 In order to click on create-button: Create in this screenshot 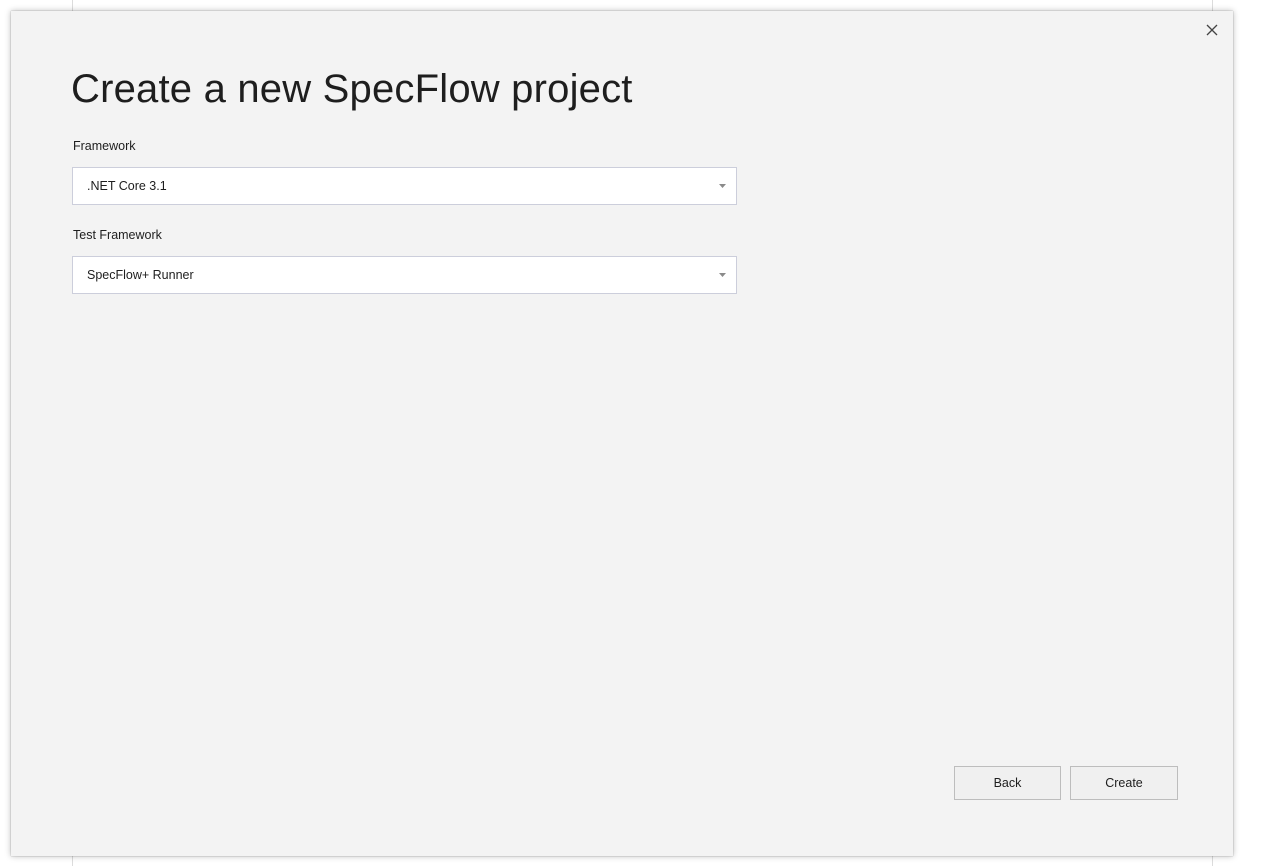, I will do `click(1124, 783)`.